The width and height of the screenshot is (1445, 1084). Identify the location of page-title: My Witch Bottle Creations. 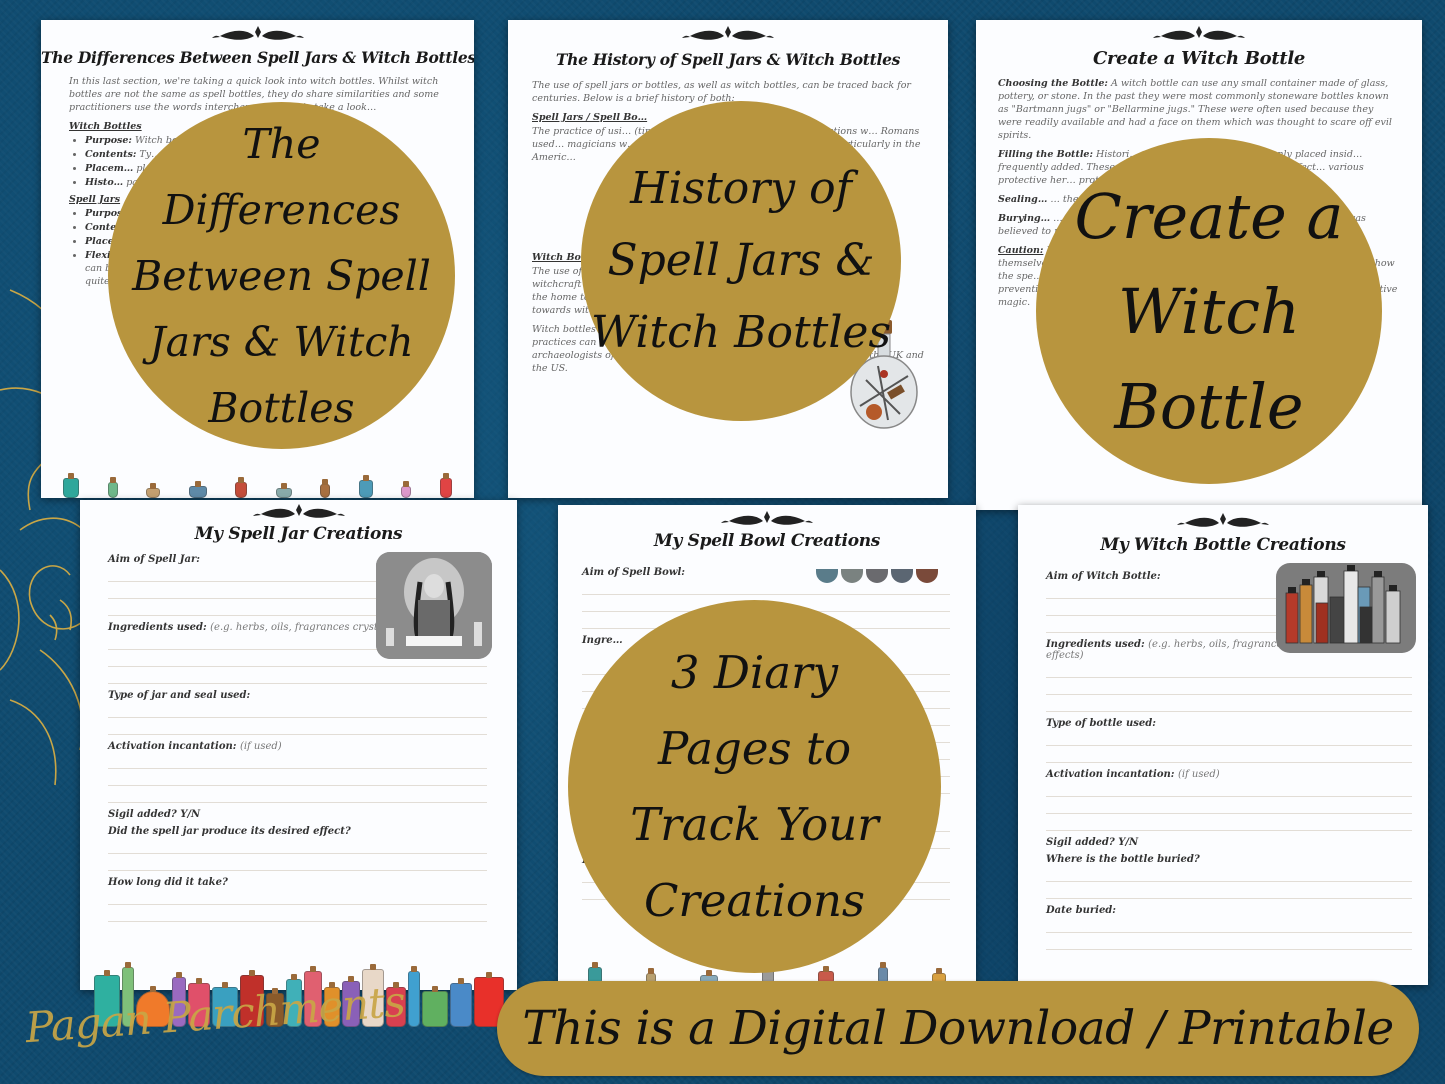
(1223, 545).